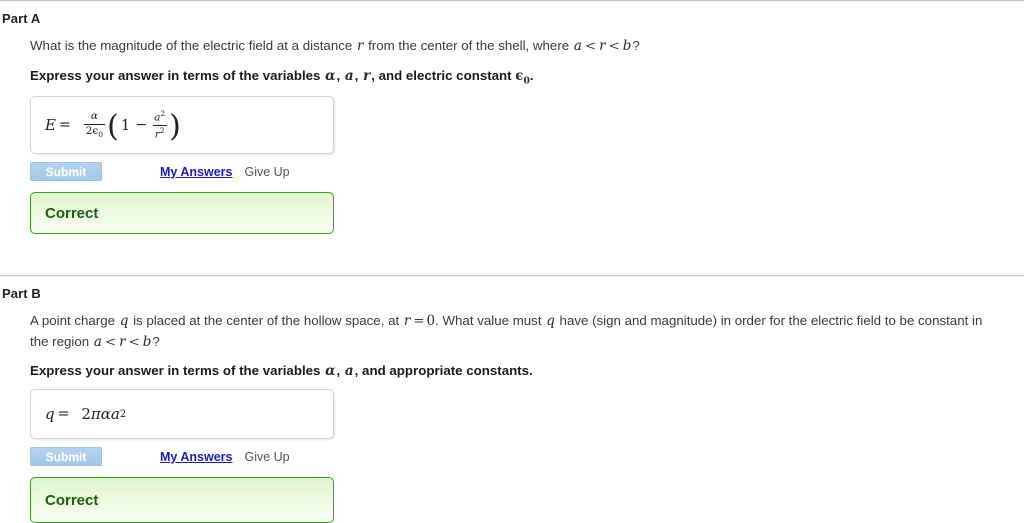 Image resolution: width=1024 pixels, height=523 pixels. I want to click on question-equals: =, so click(419, 322).